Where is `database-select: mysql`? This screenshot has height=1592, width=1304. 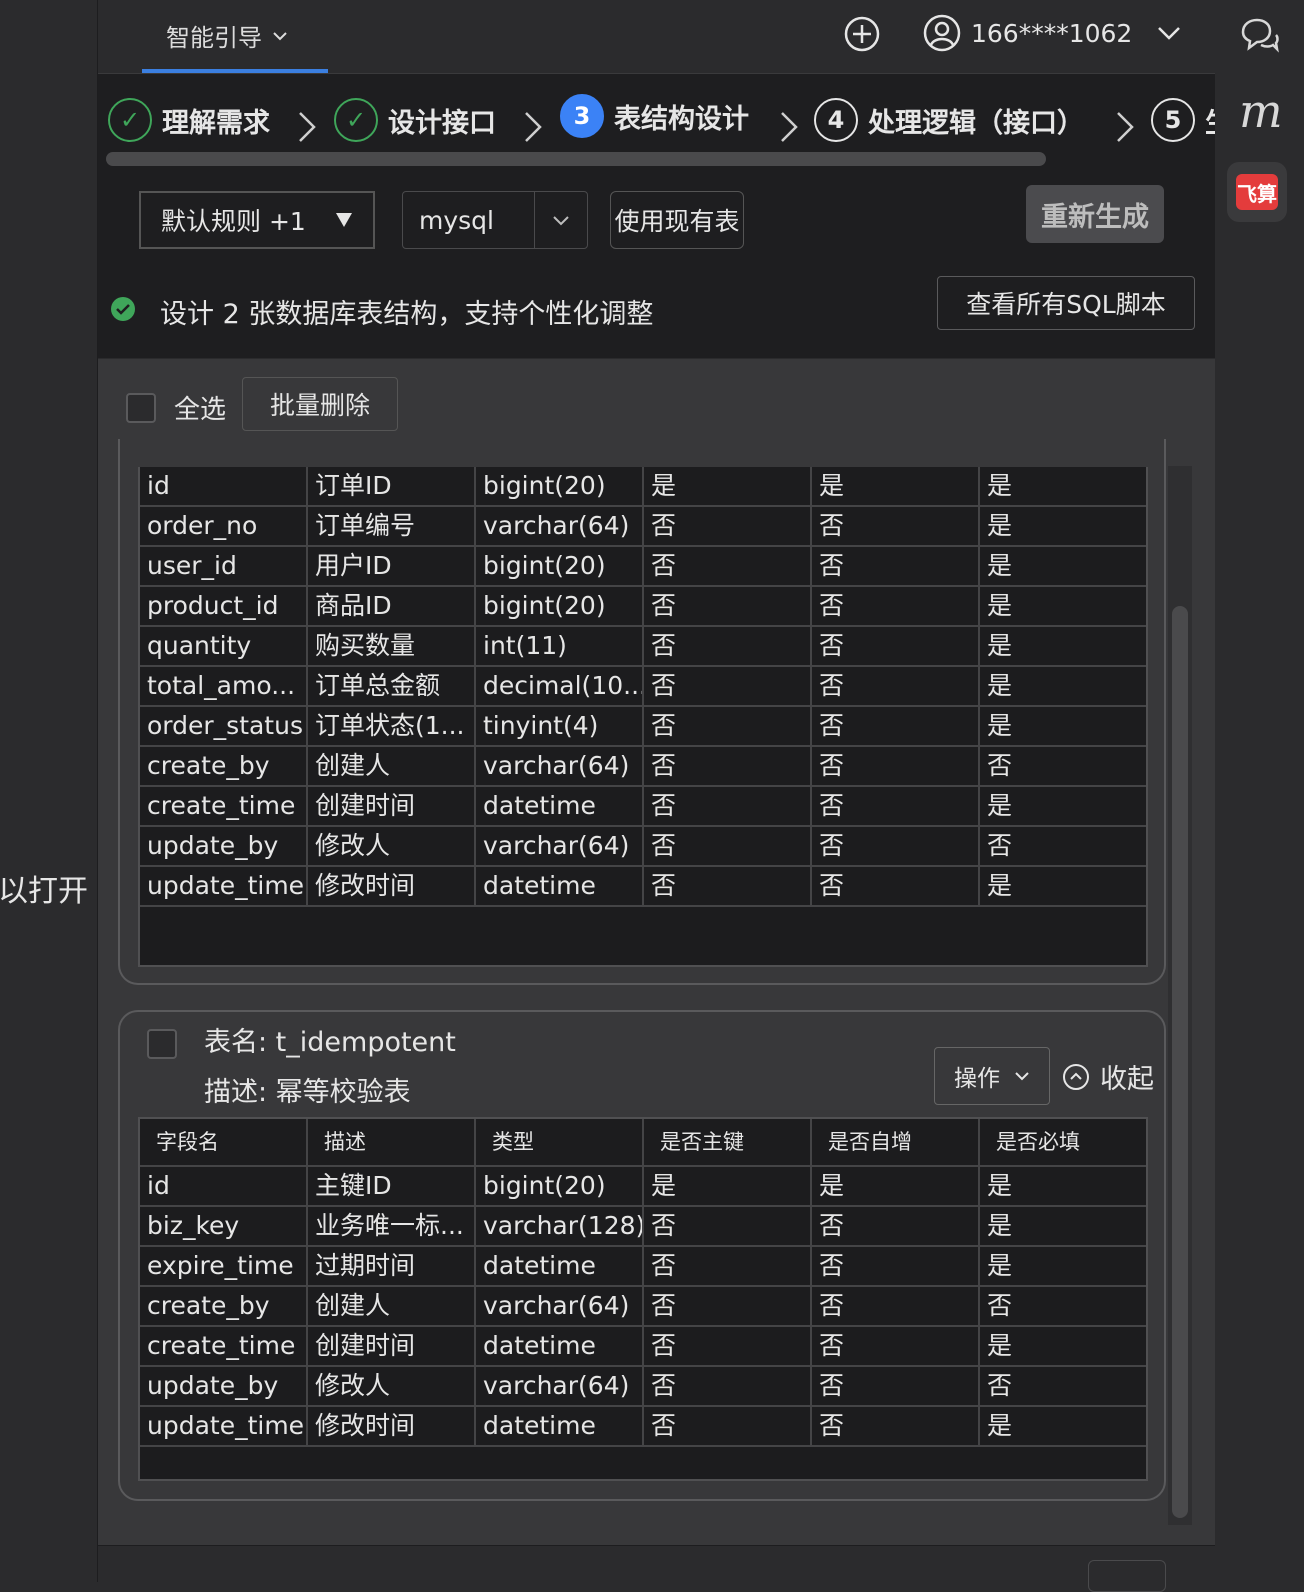 database-select: mysql is located at coordinates (495, 220).